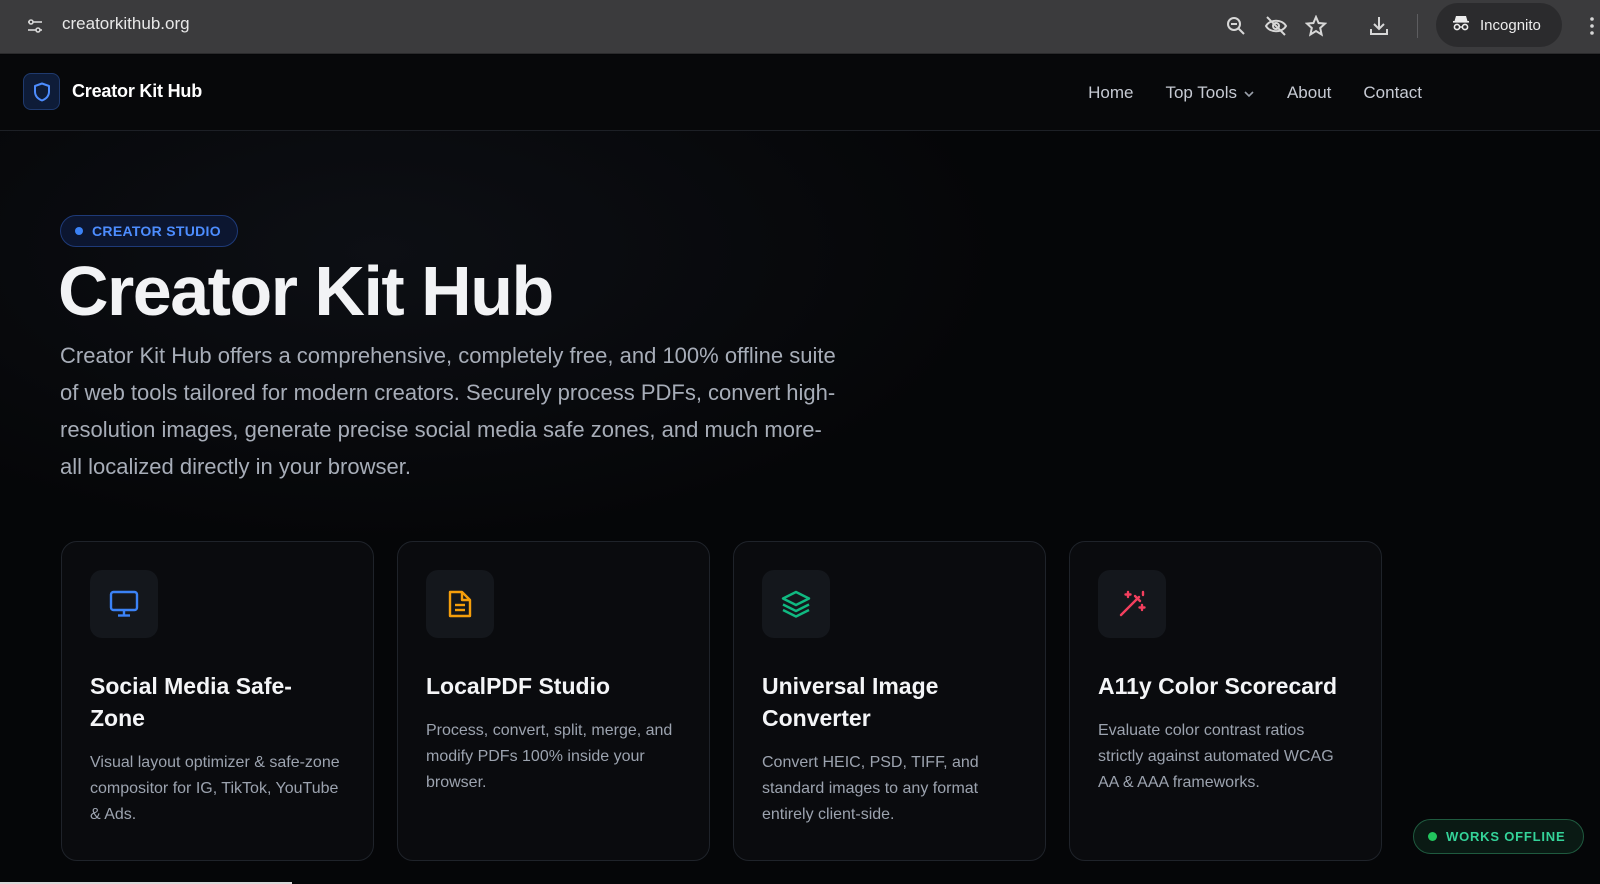  Describe the element at coordinates (41, 91) in the screenshot. I see `shield-icon` at that location.